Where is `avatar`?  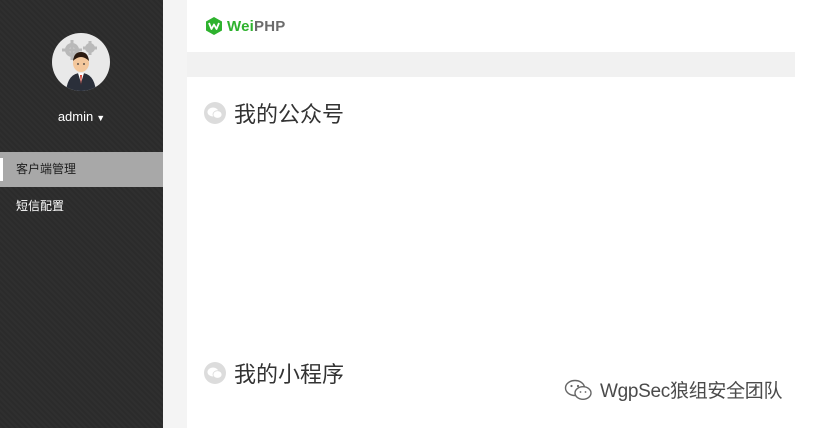
avatar is located at coordinates (81, 62).